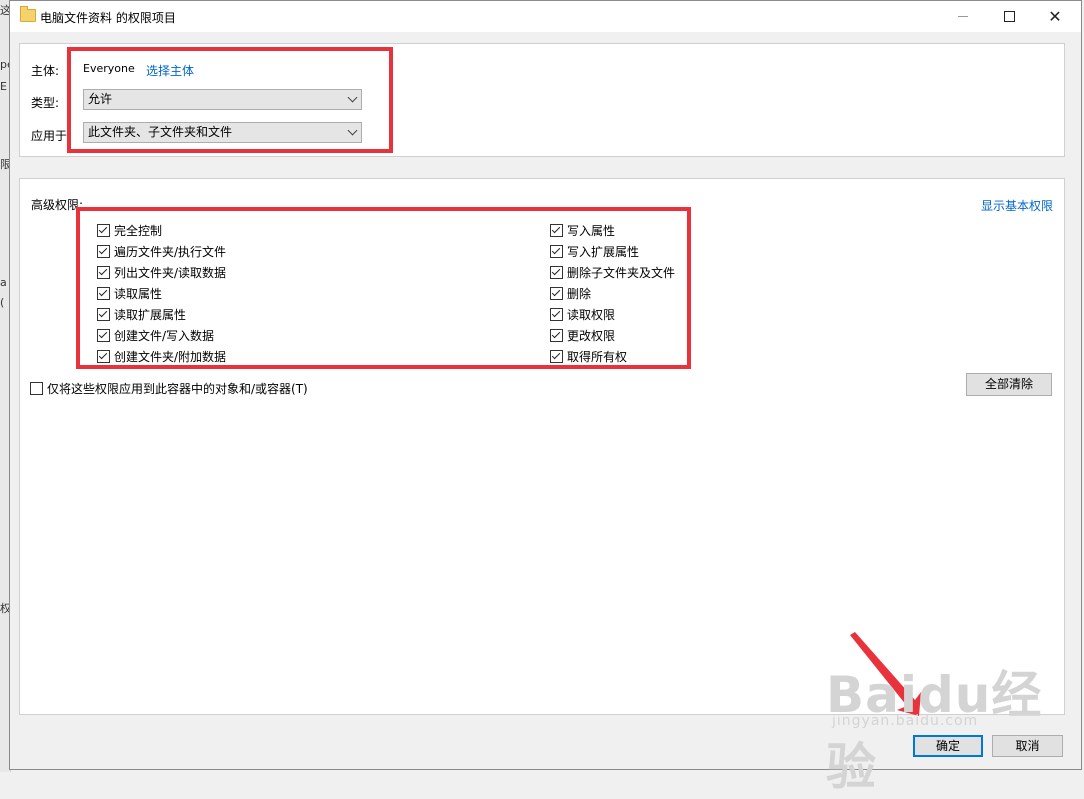  I want to click on close-icon: ✕, so click(1055, 16).